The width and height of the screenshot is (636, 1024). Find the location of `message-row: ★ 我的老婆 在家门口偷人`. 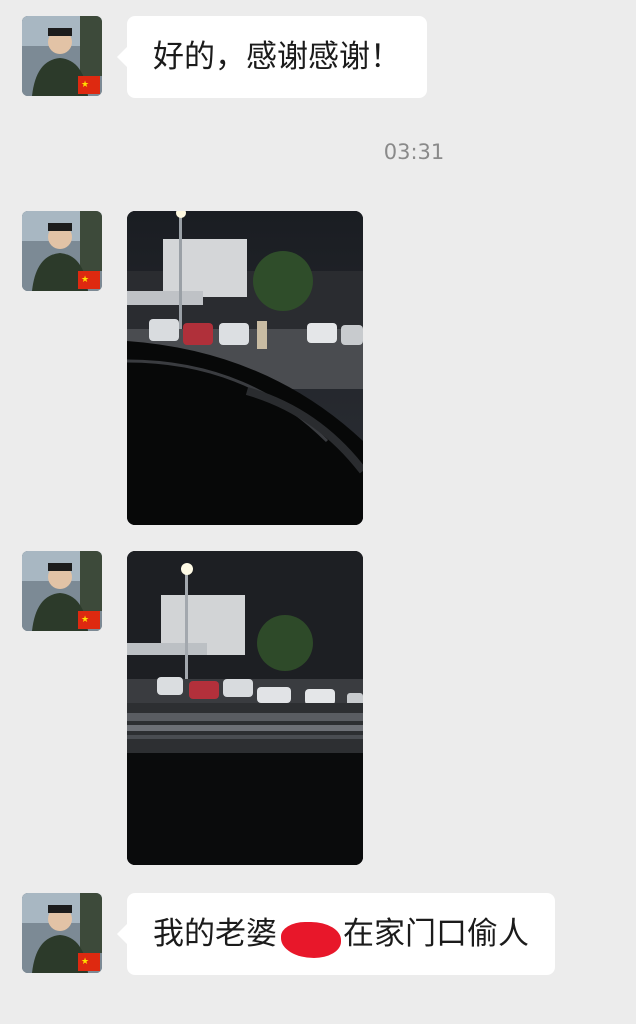

message-row: ★ 我的老婆 在家门口偷人 is located at coordinates (318, 935).